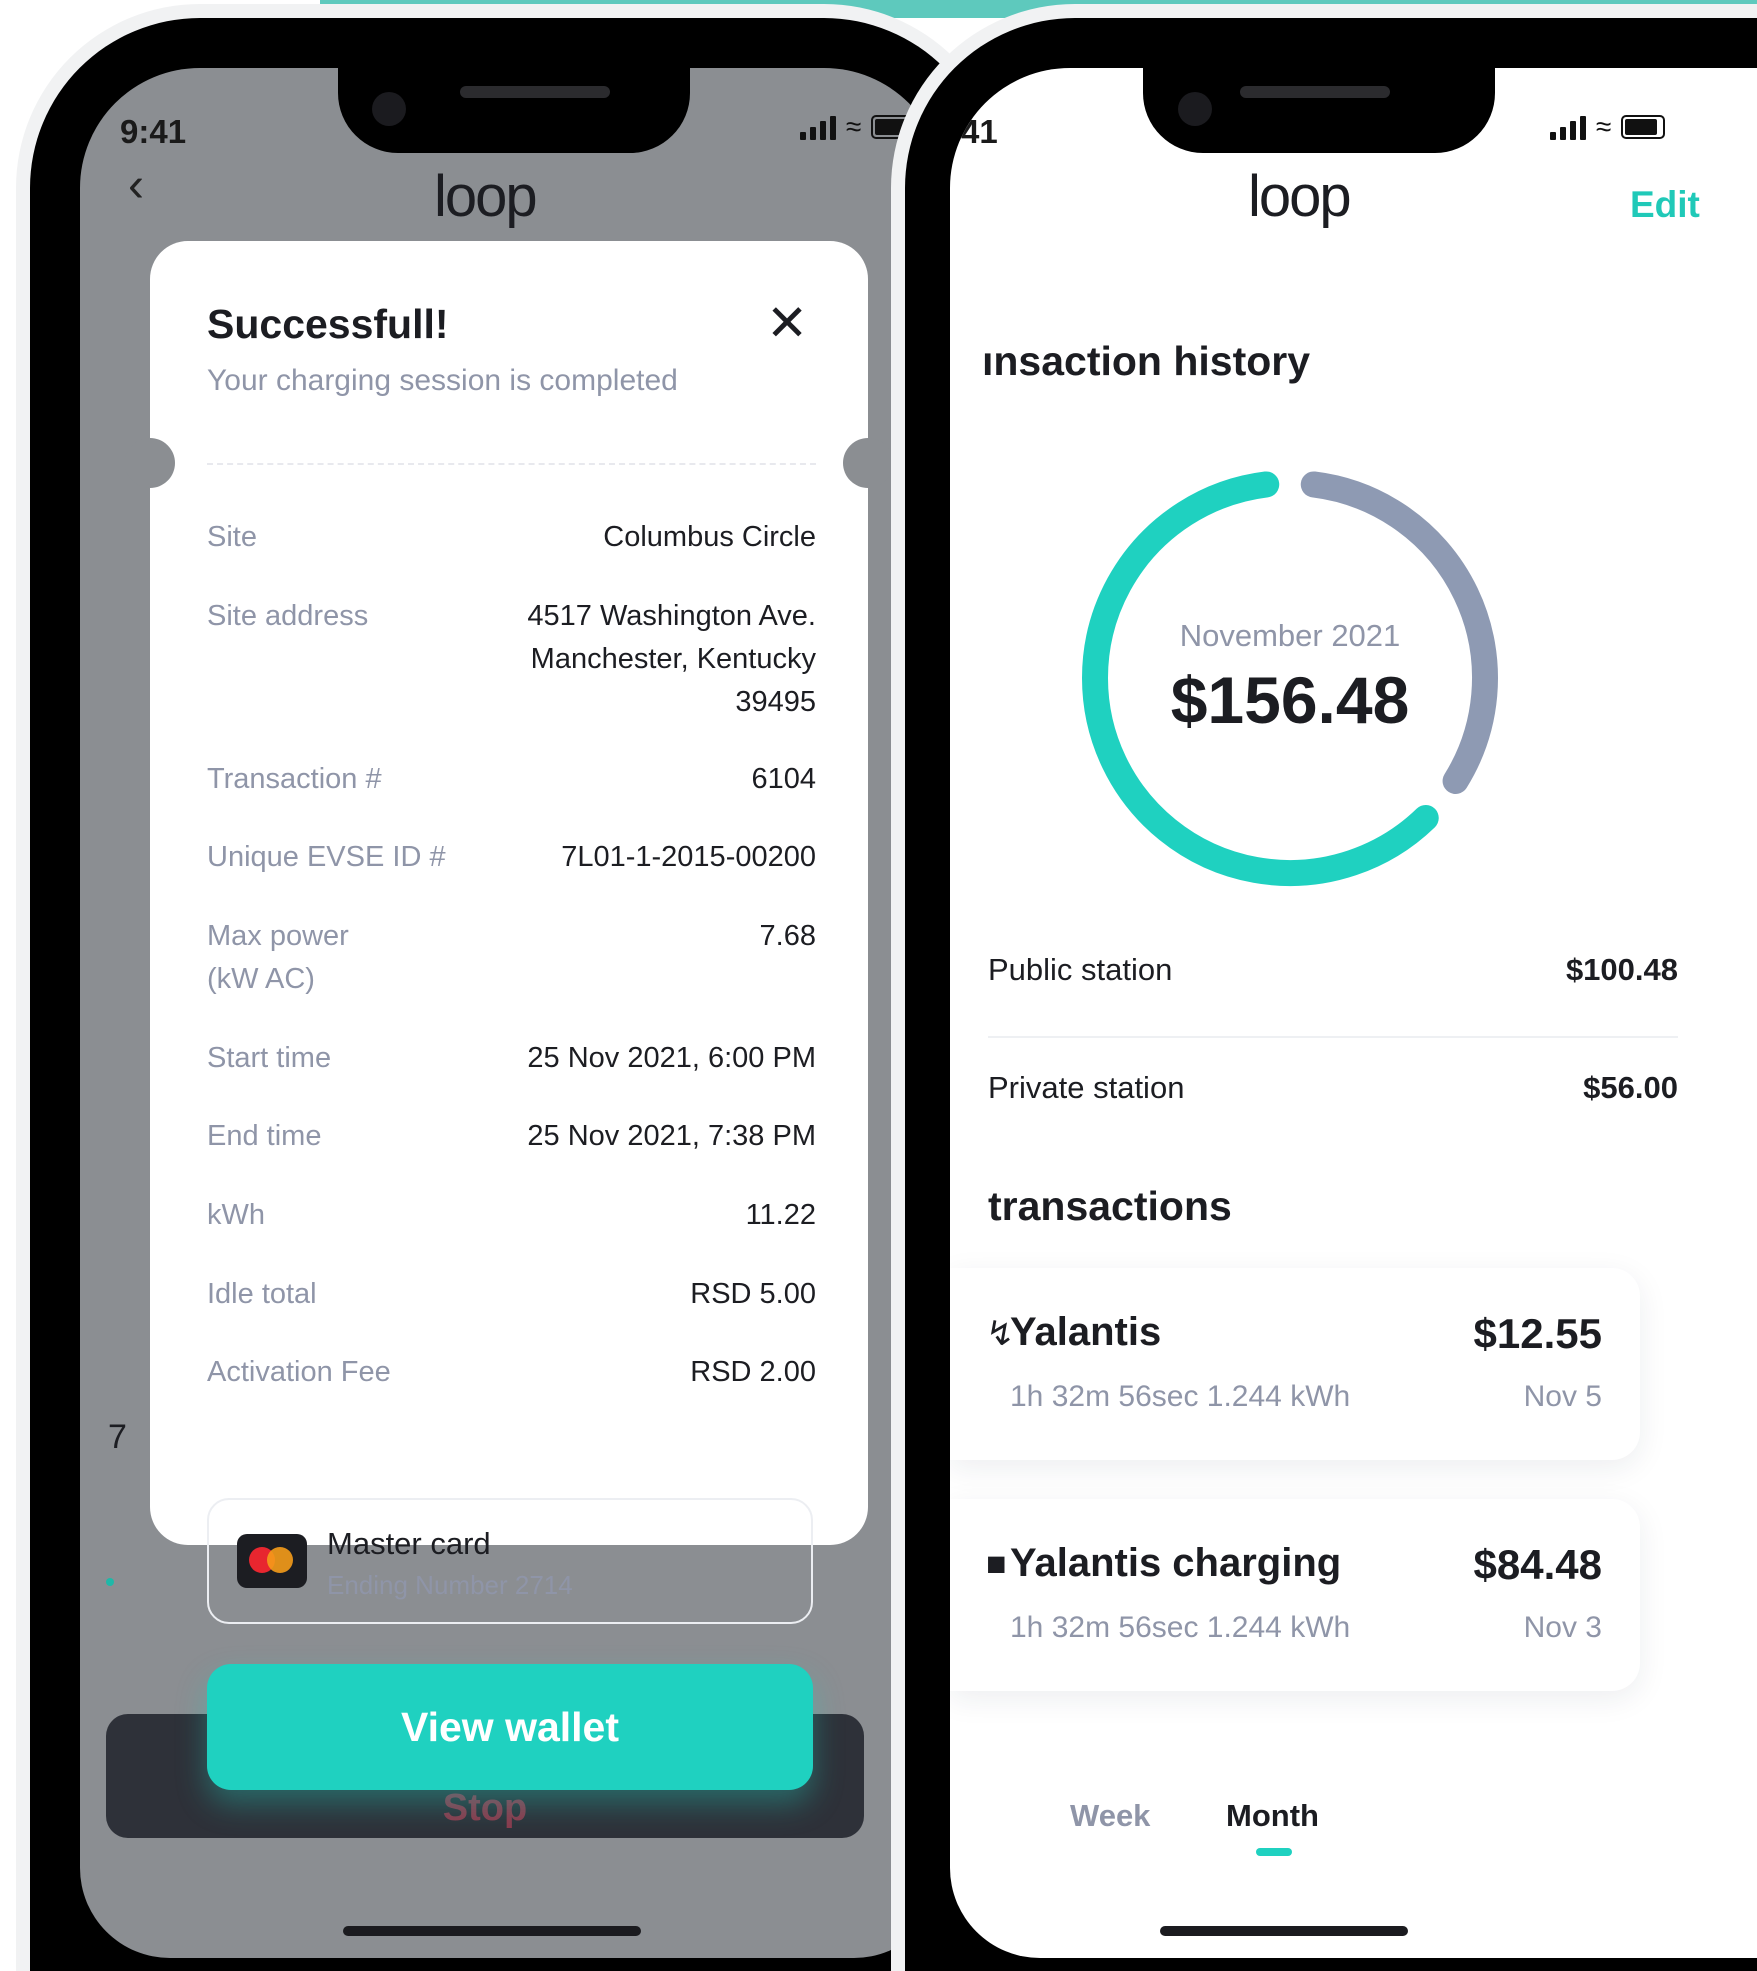 This screenshot has height=1971, width=1757. I want to click on detail-value: 7L01-1-2015-00200, so click(688, 857).